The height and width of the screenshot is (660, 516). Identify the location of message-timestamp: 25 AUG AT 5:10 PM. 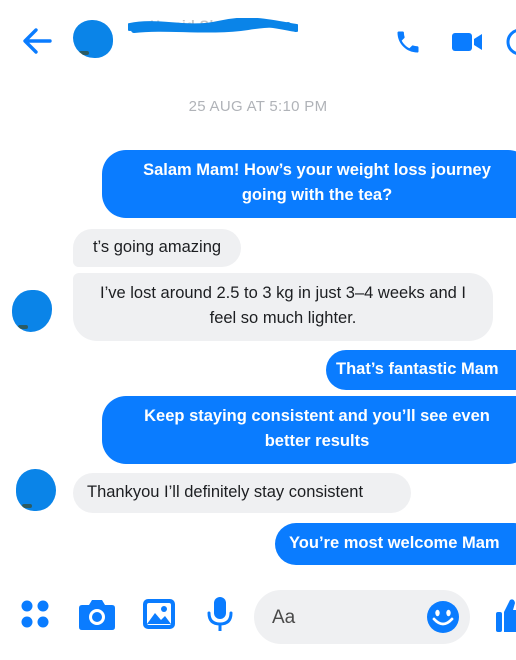
(258, 106).